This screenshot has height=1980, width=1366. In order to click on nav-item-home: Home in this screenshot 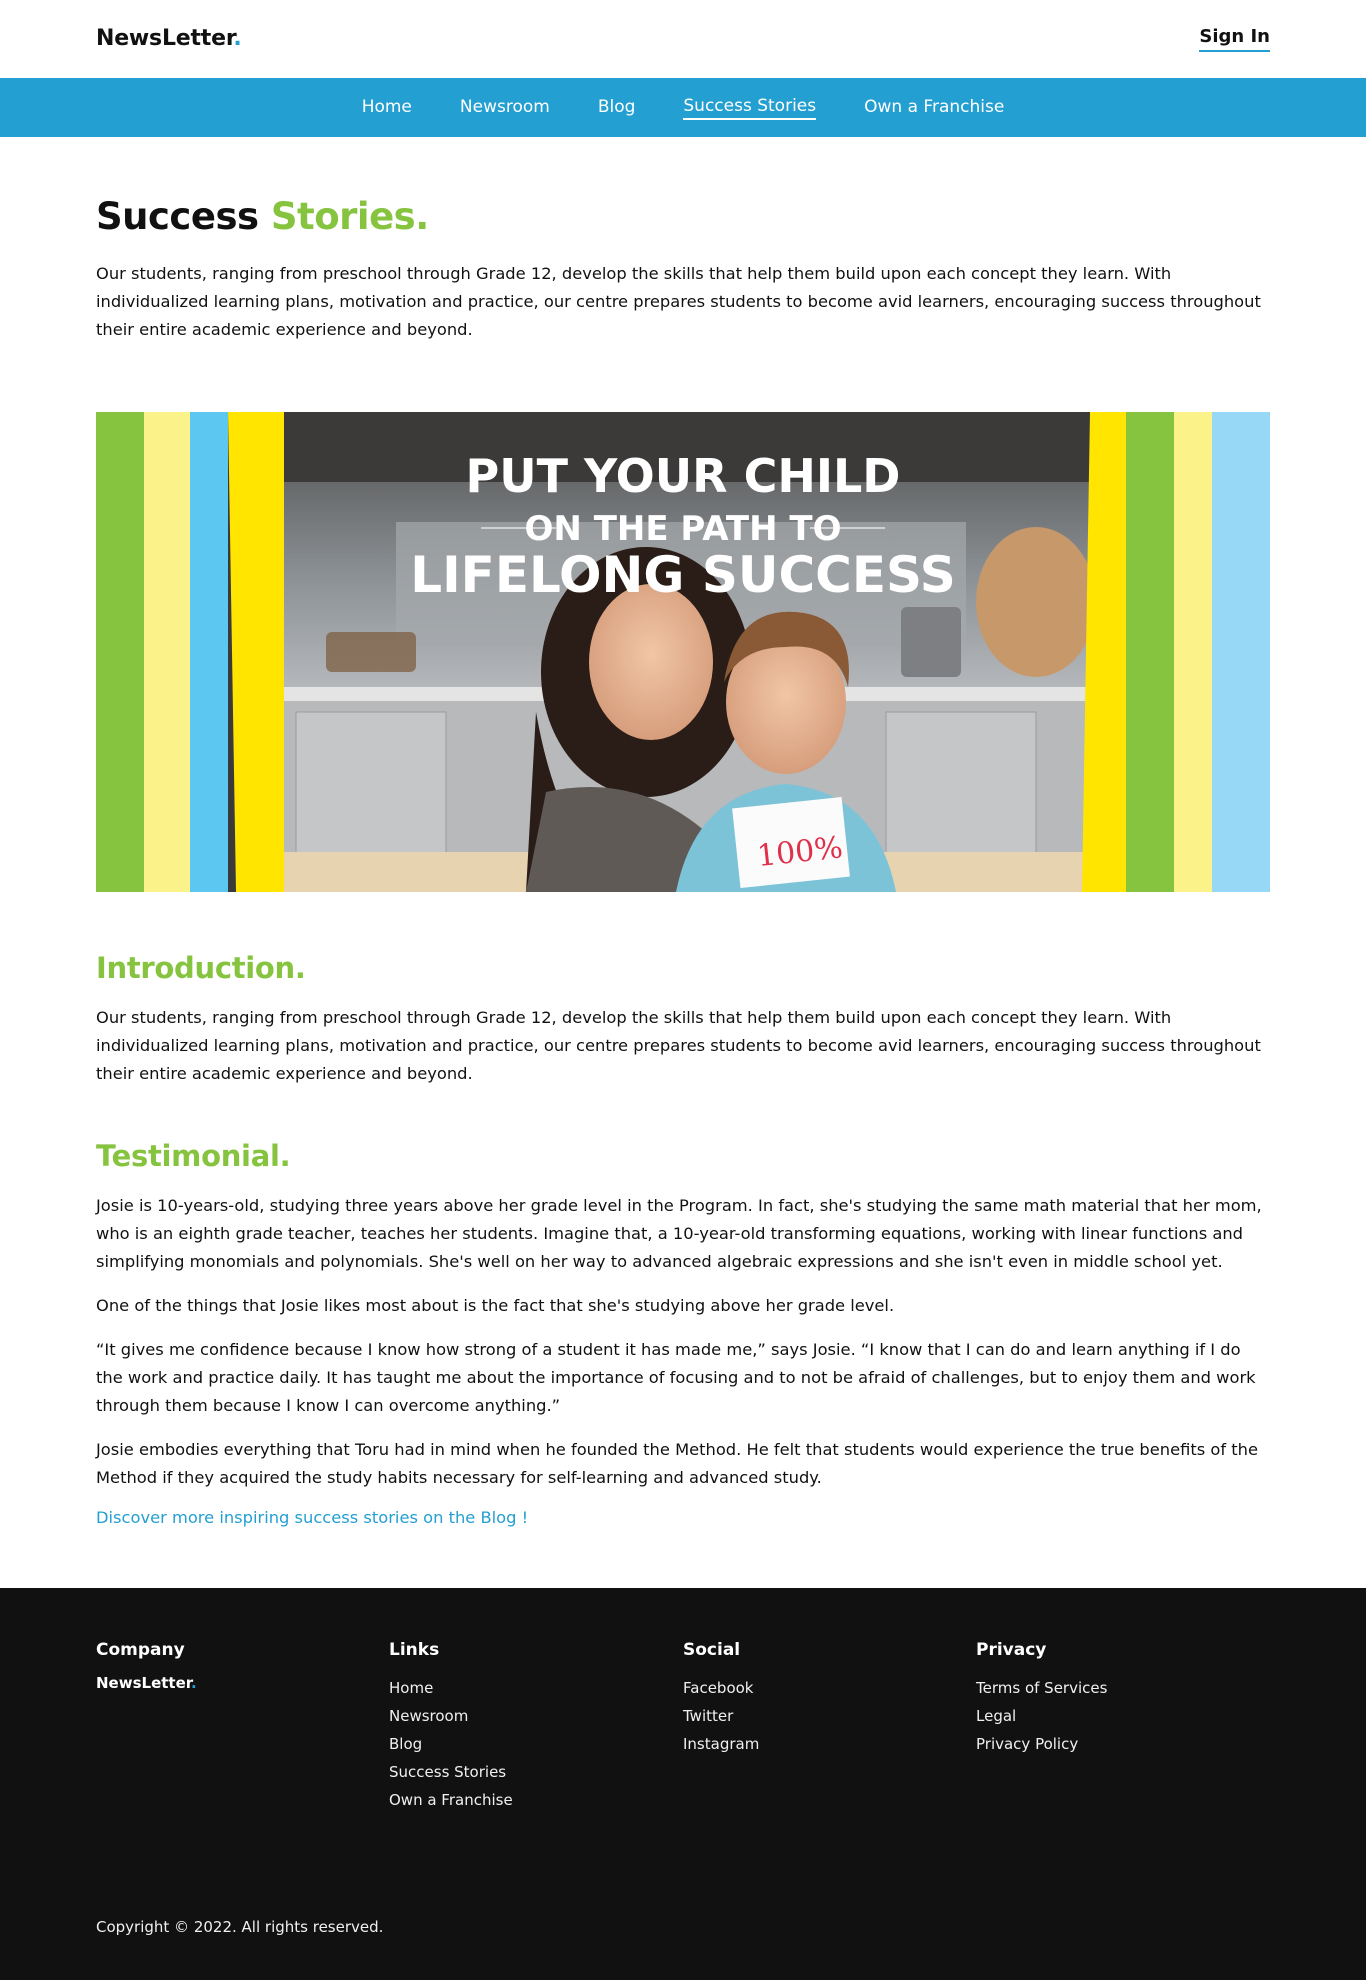, I will do `click(387, 108)`.